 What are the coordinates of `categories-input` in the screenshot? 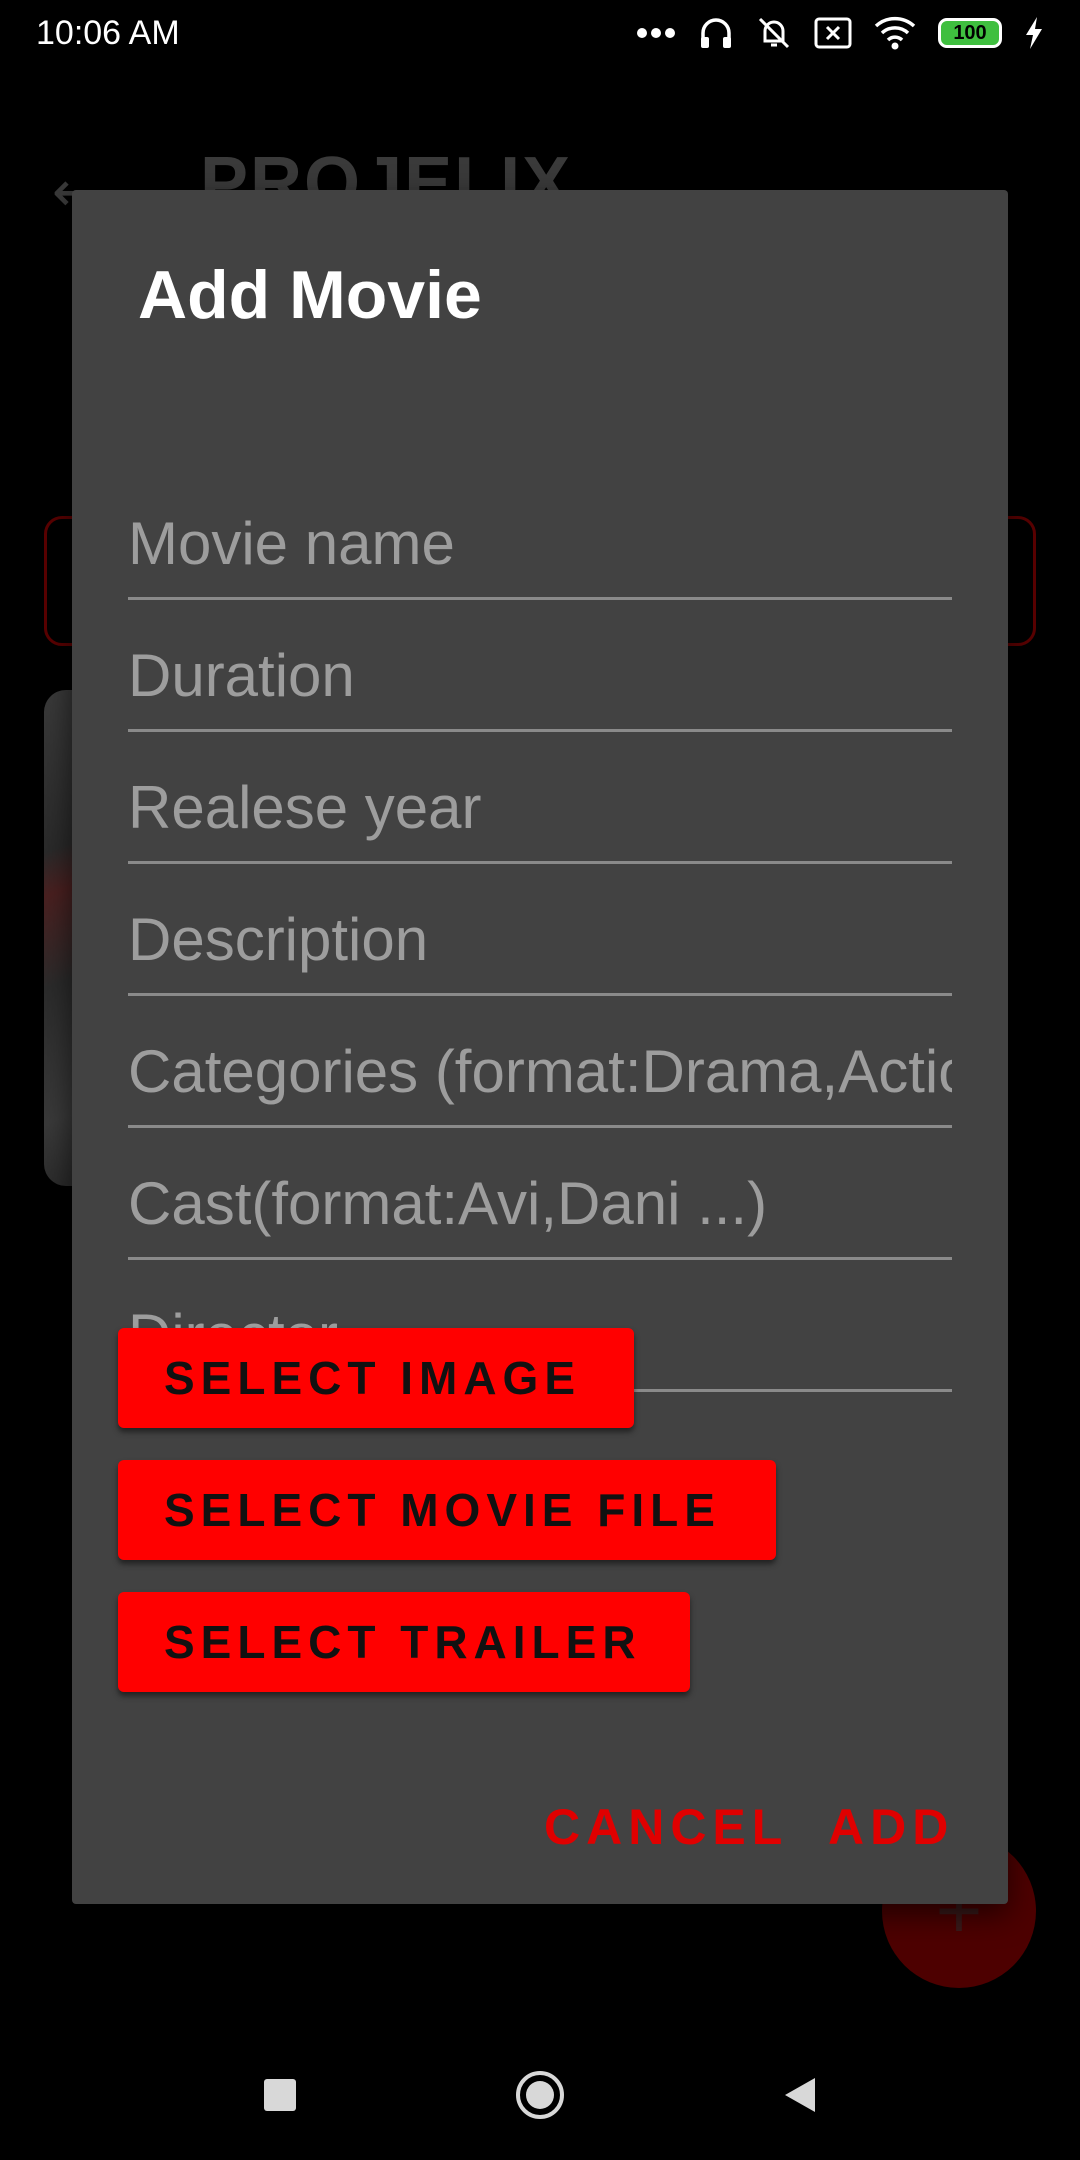 It's located at (540, 1071).